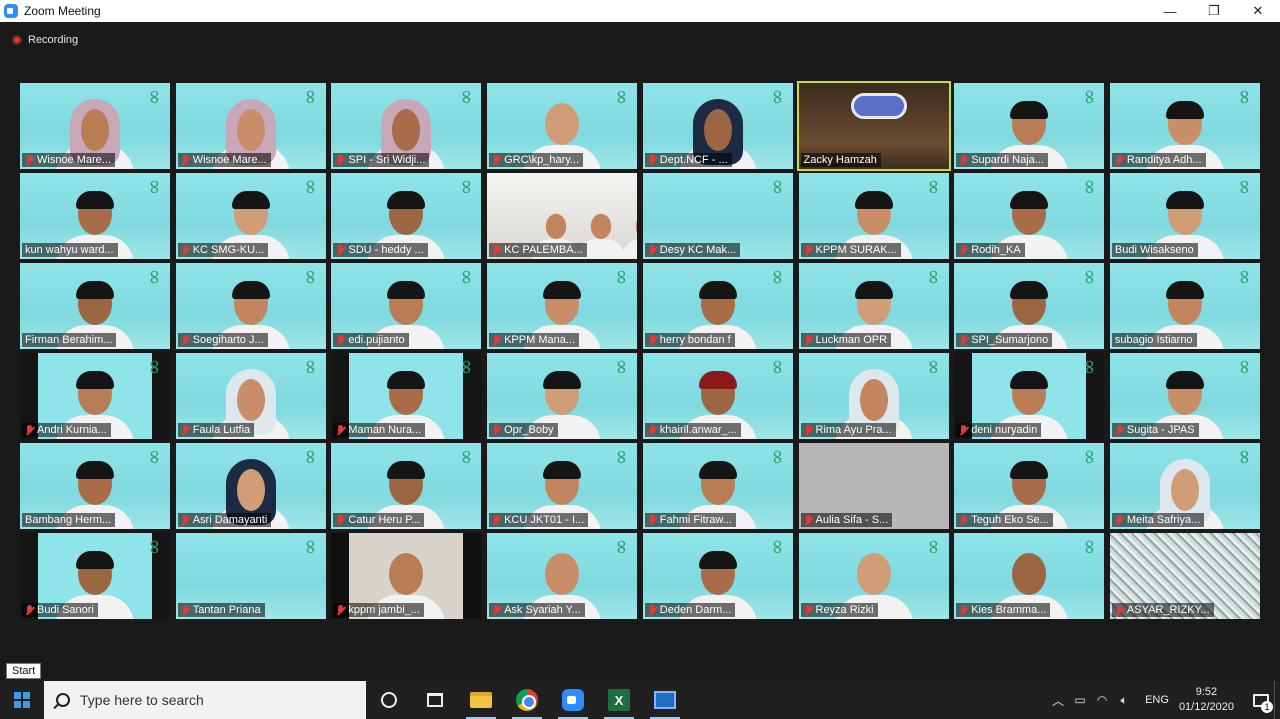  What do you see at coordinates (1184, 306) in the screenshot?
I see `participant-tile: ∞ subagio Istiarno` at bounding box center [1184, 306].